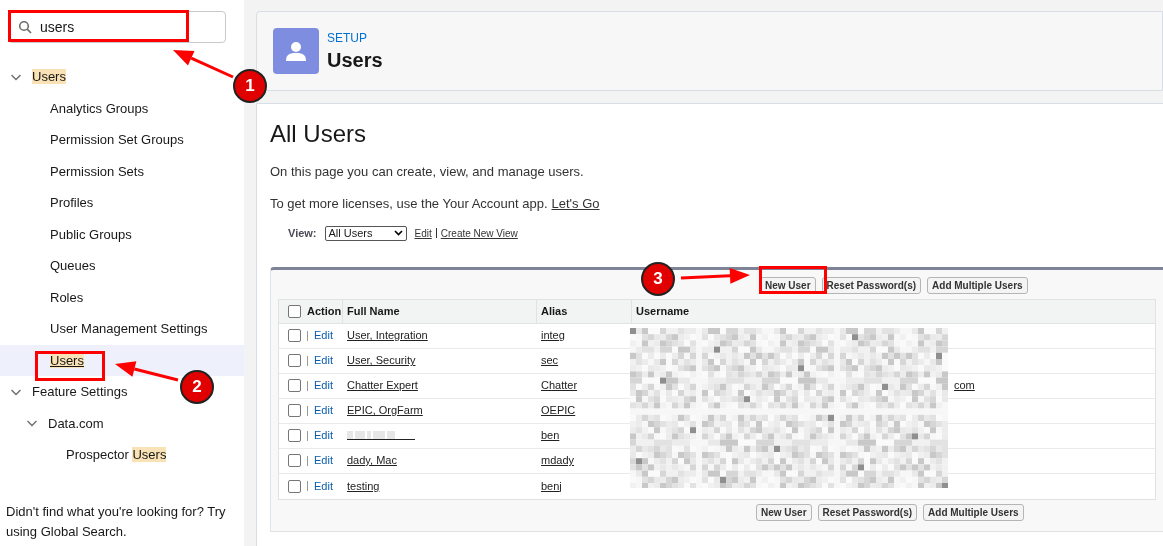 The image size is (1163, 546). I want to click on tree-item: Prospector Users, so click(116, 455).